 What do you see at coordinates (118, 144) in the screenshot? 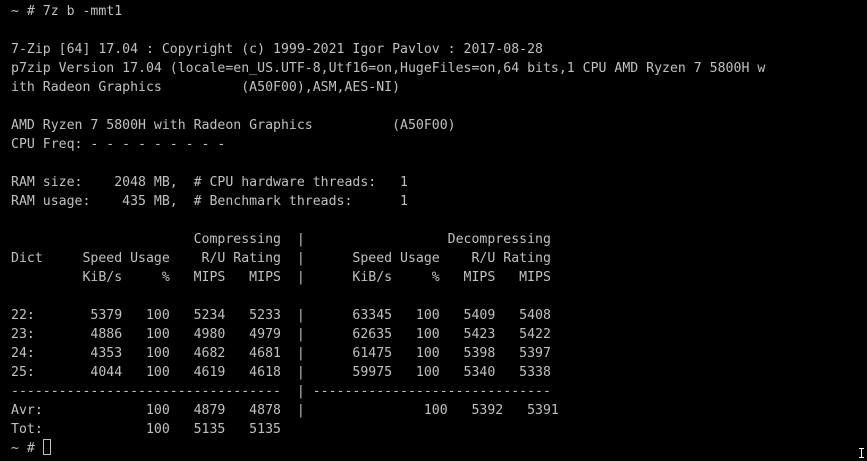
I see `terminal-line: CPU Freq: - - - - - - - - -` at bounding box center [118, 144].